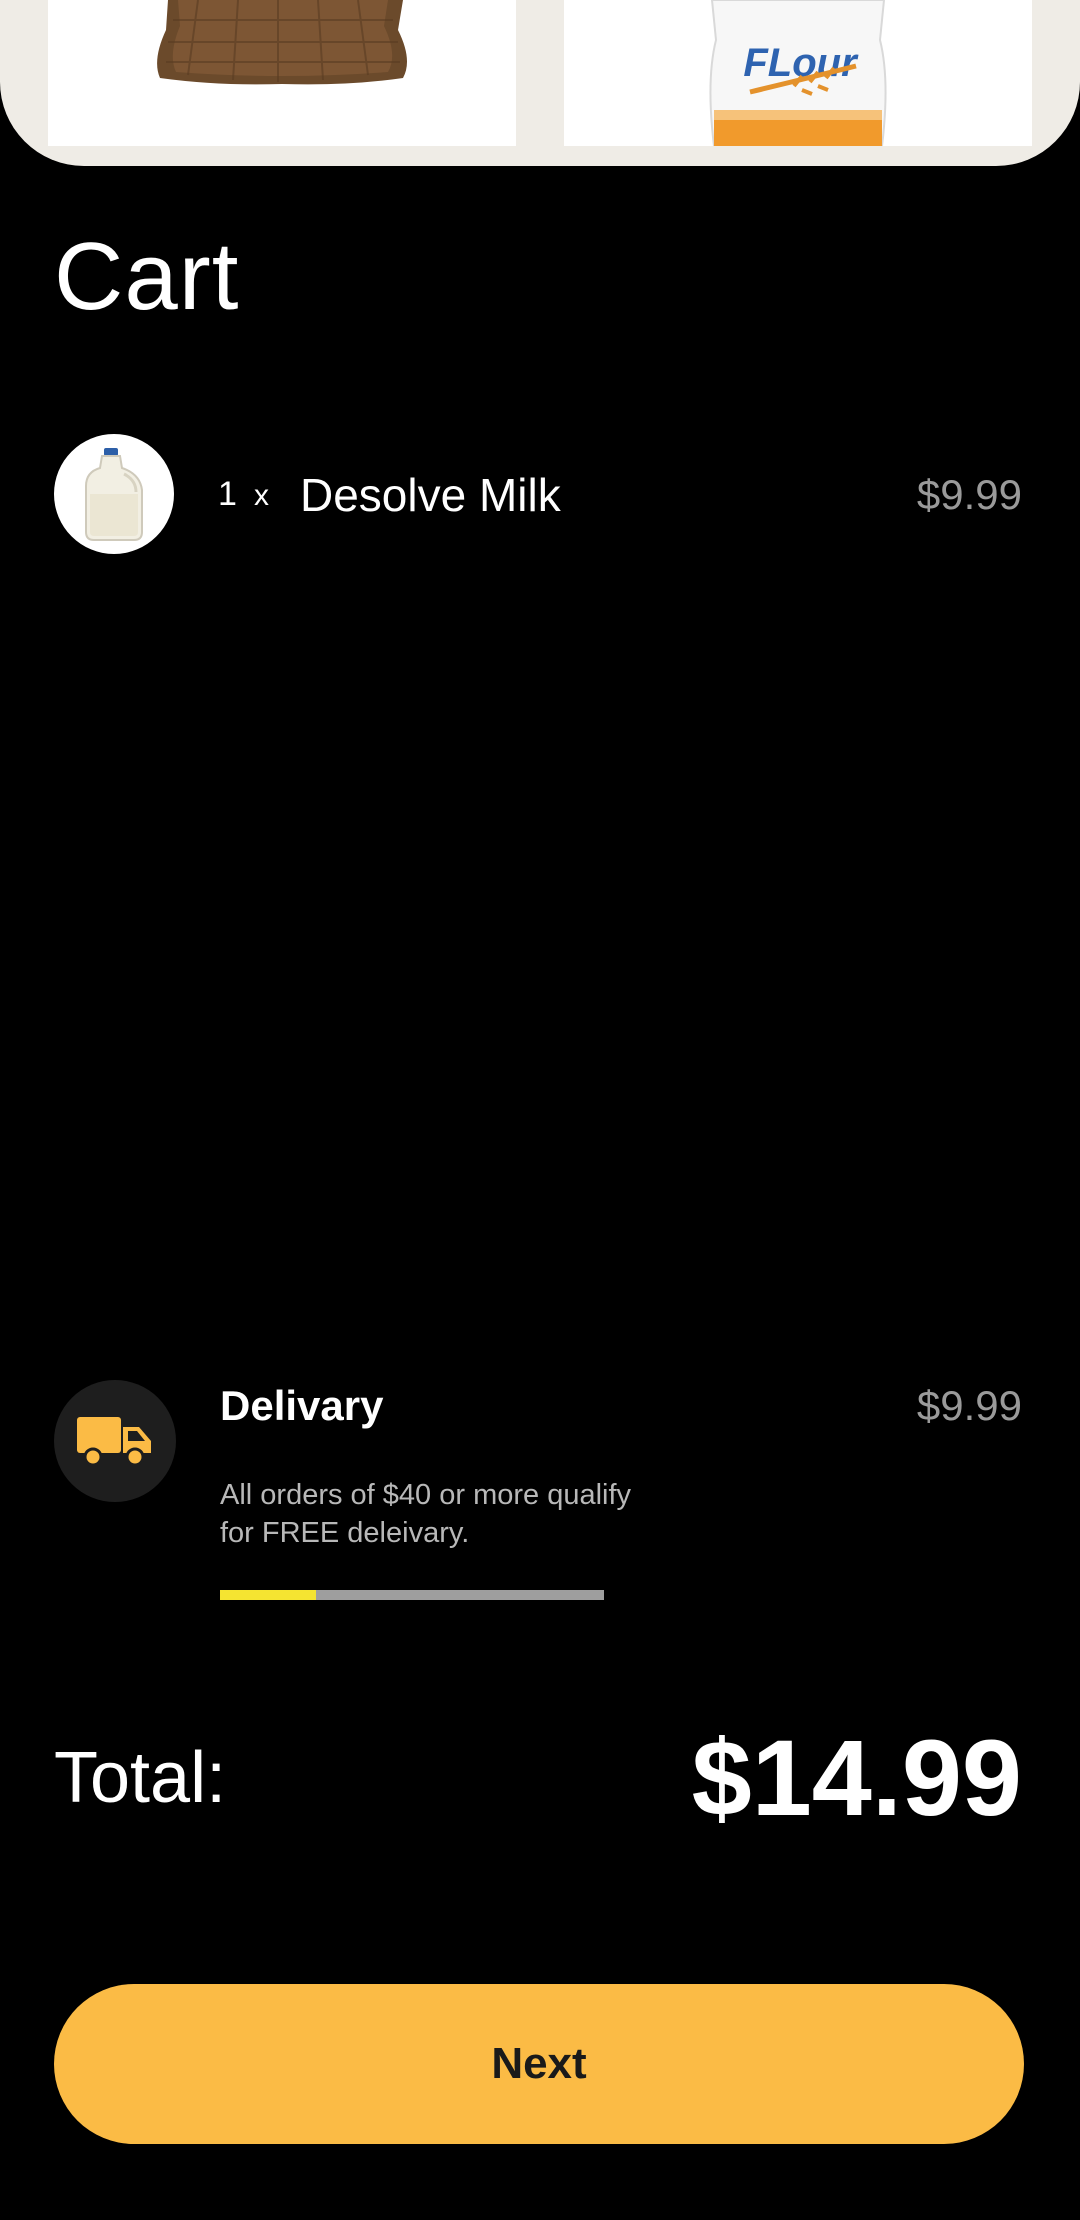  I want to click on product-card-flour: FLour, so click(798, 73).